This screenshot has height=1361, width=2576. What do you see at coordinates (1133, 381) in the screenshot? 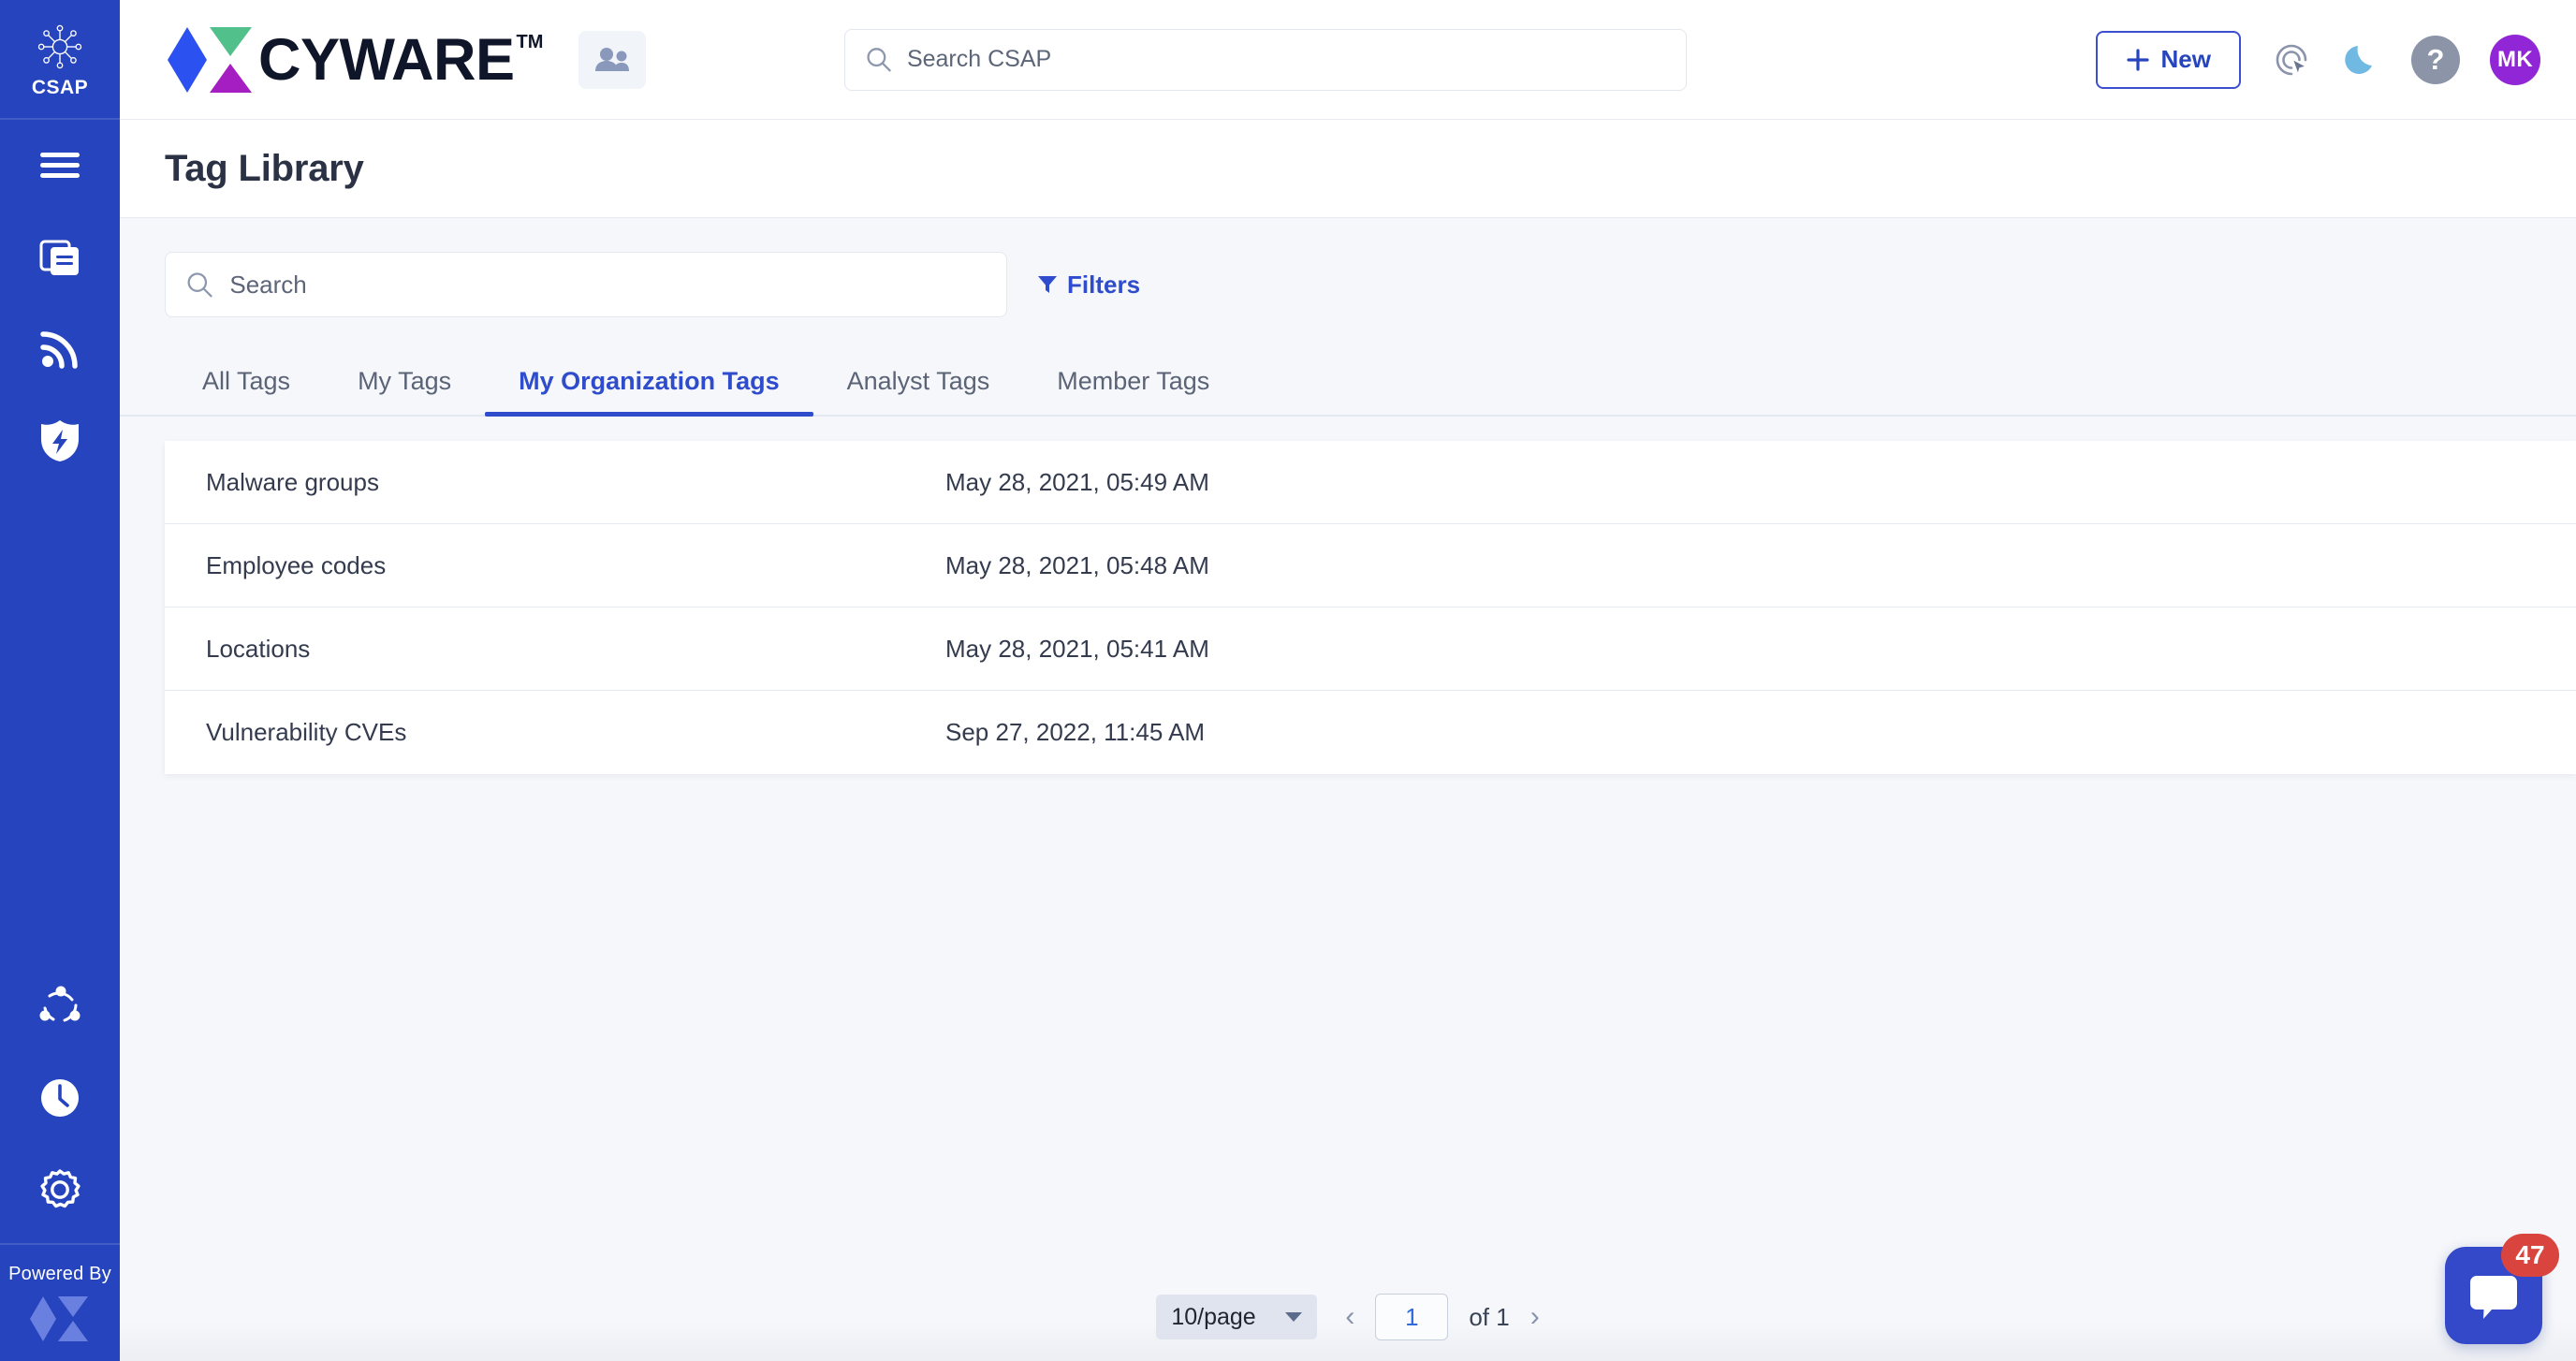
I see `tab-label: Member Tags` at bounding box center [1133, 381].